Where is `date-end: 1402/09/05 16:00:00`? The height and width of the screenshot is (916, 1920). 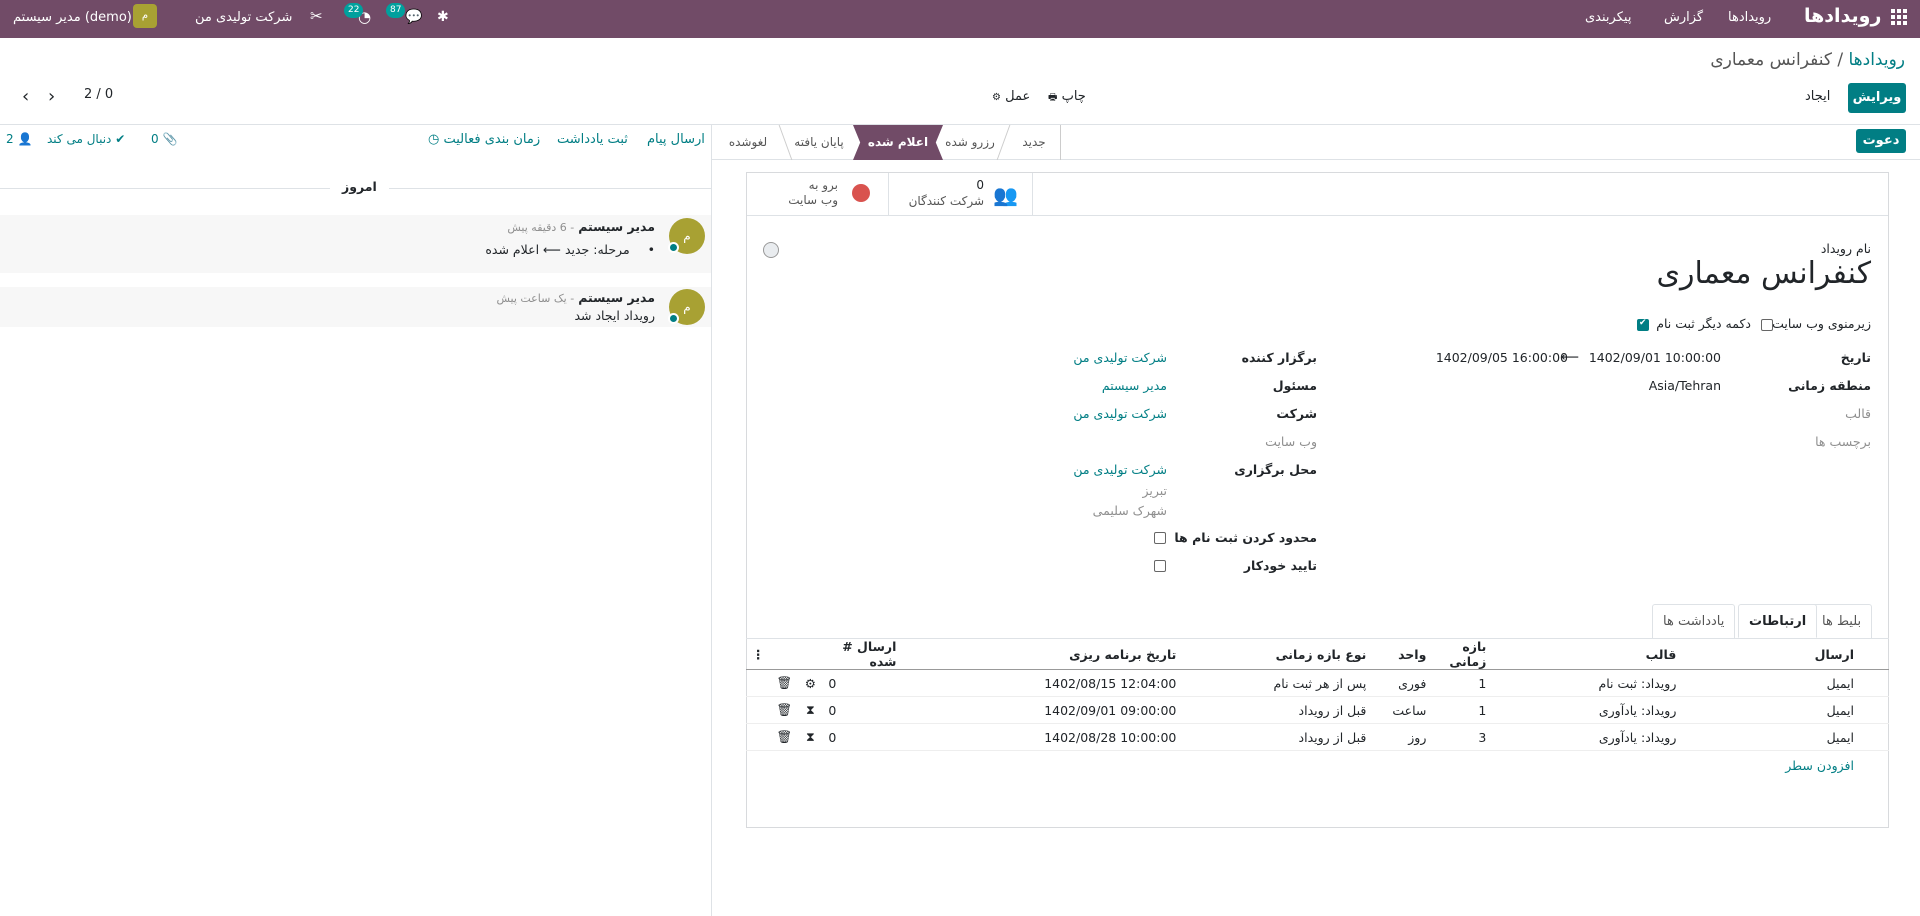
date-end: 1402/09/05 16:00:00 is located at coordinates (1502, 357).